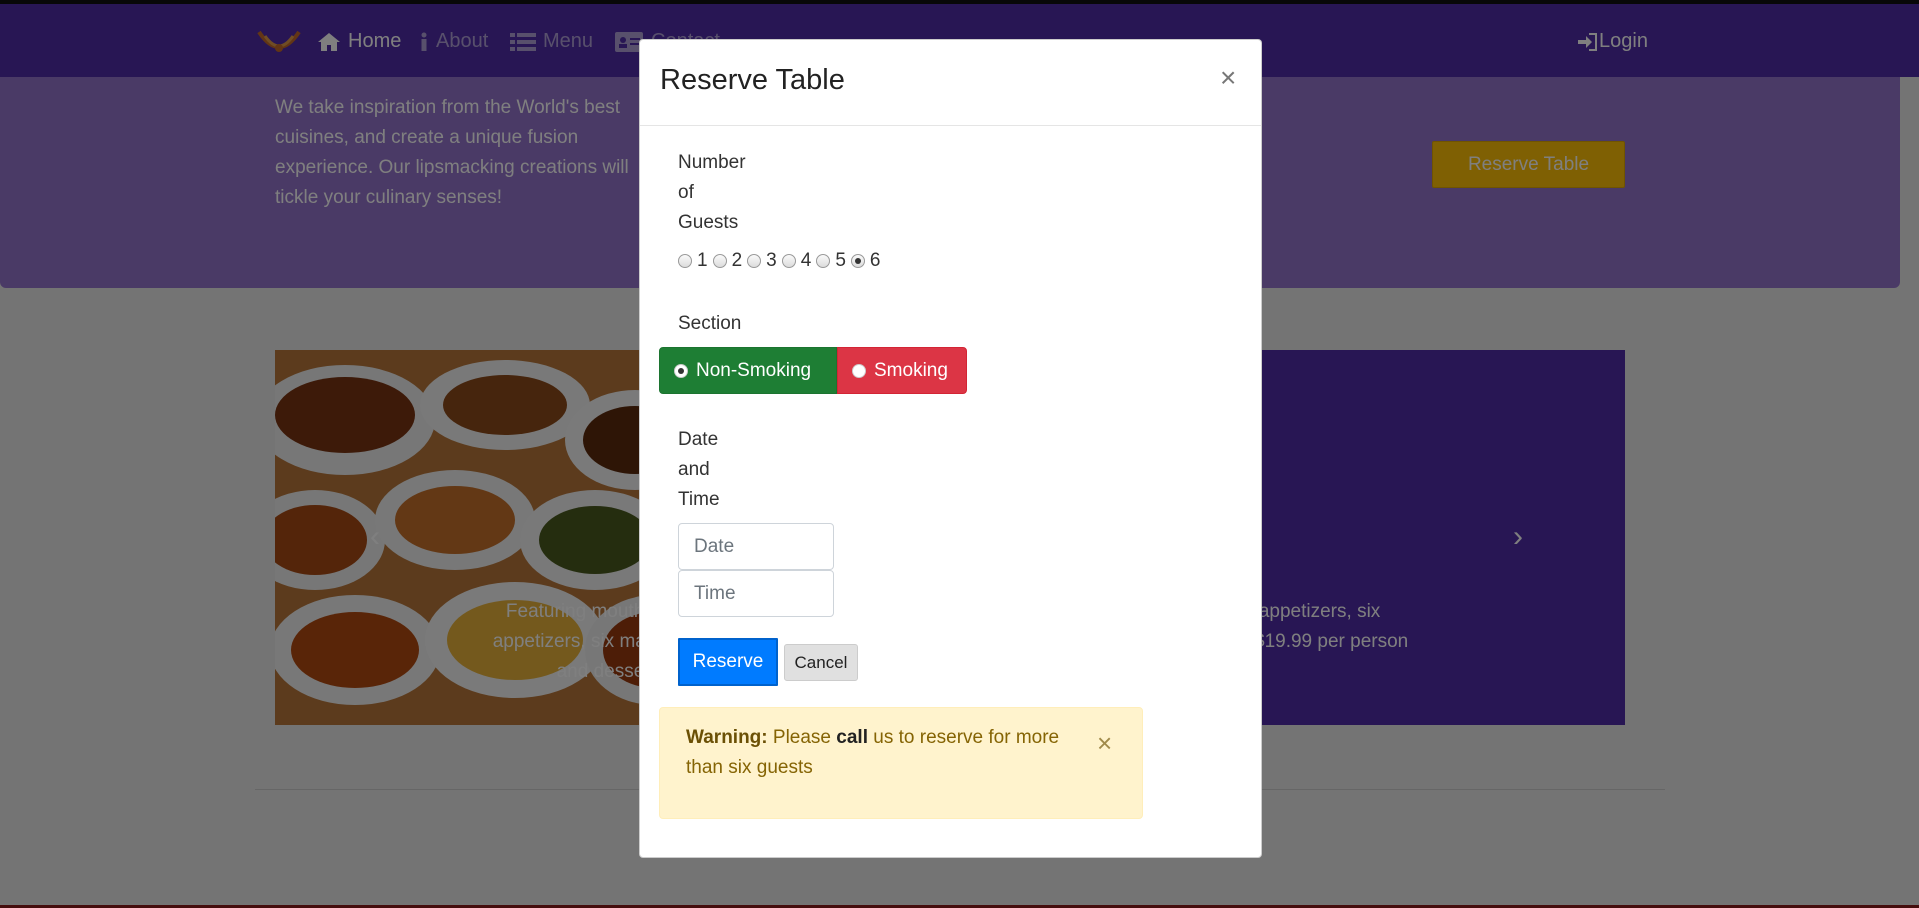 The image size is (1919, 908). What do you see at coordinates (694, 469) in the screenshot?
I see `datetime-label-line-2: and` at bounding box center [694, 469].